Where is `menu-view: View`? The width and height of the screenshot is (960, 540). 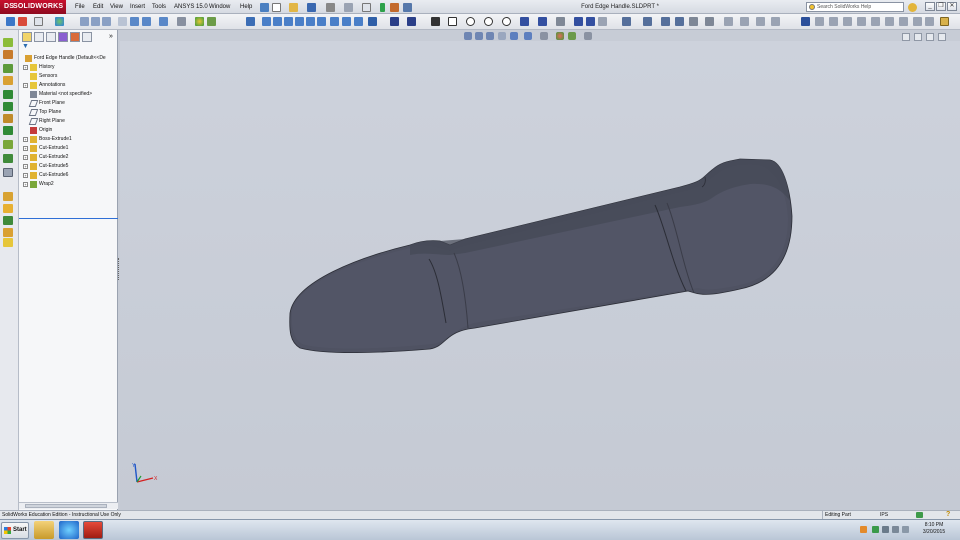
menu-view: View is located at coordinates (116, 7).